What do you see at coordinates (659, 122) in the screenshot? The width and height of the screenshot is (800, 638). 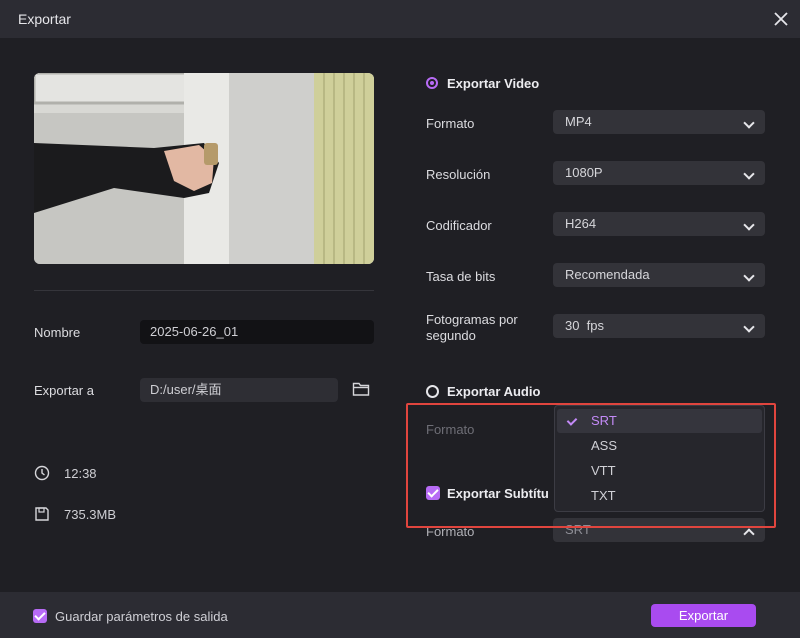 I see `video-format-select: MP4` at bounding box center [659, 122].